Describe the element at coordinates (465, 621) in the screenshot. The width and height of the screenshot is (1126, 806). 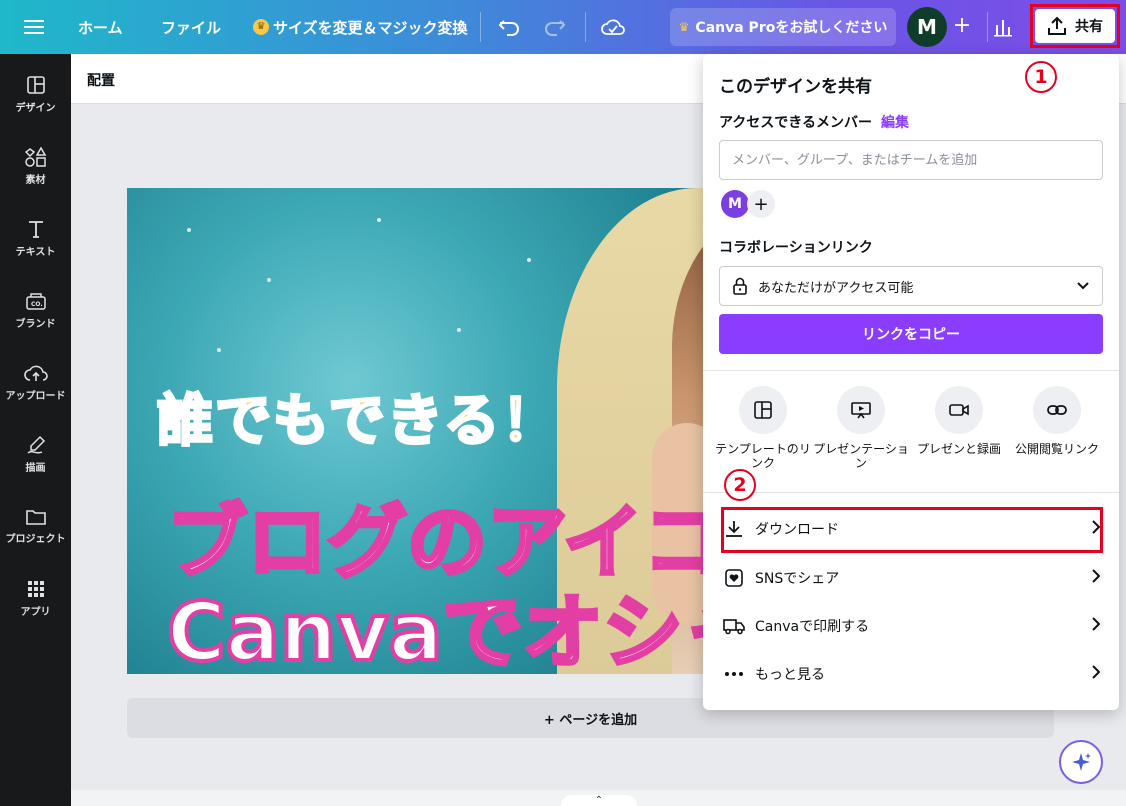
I see `headline-line-3: Canvaでオシャ` at that location.